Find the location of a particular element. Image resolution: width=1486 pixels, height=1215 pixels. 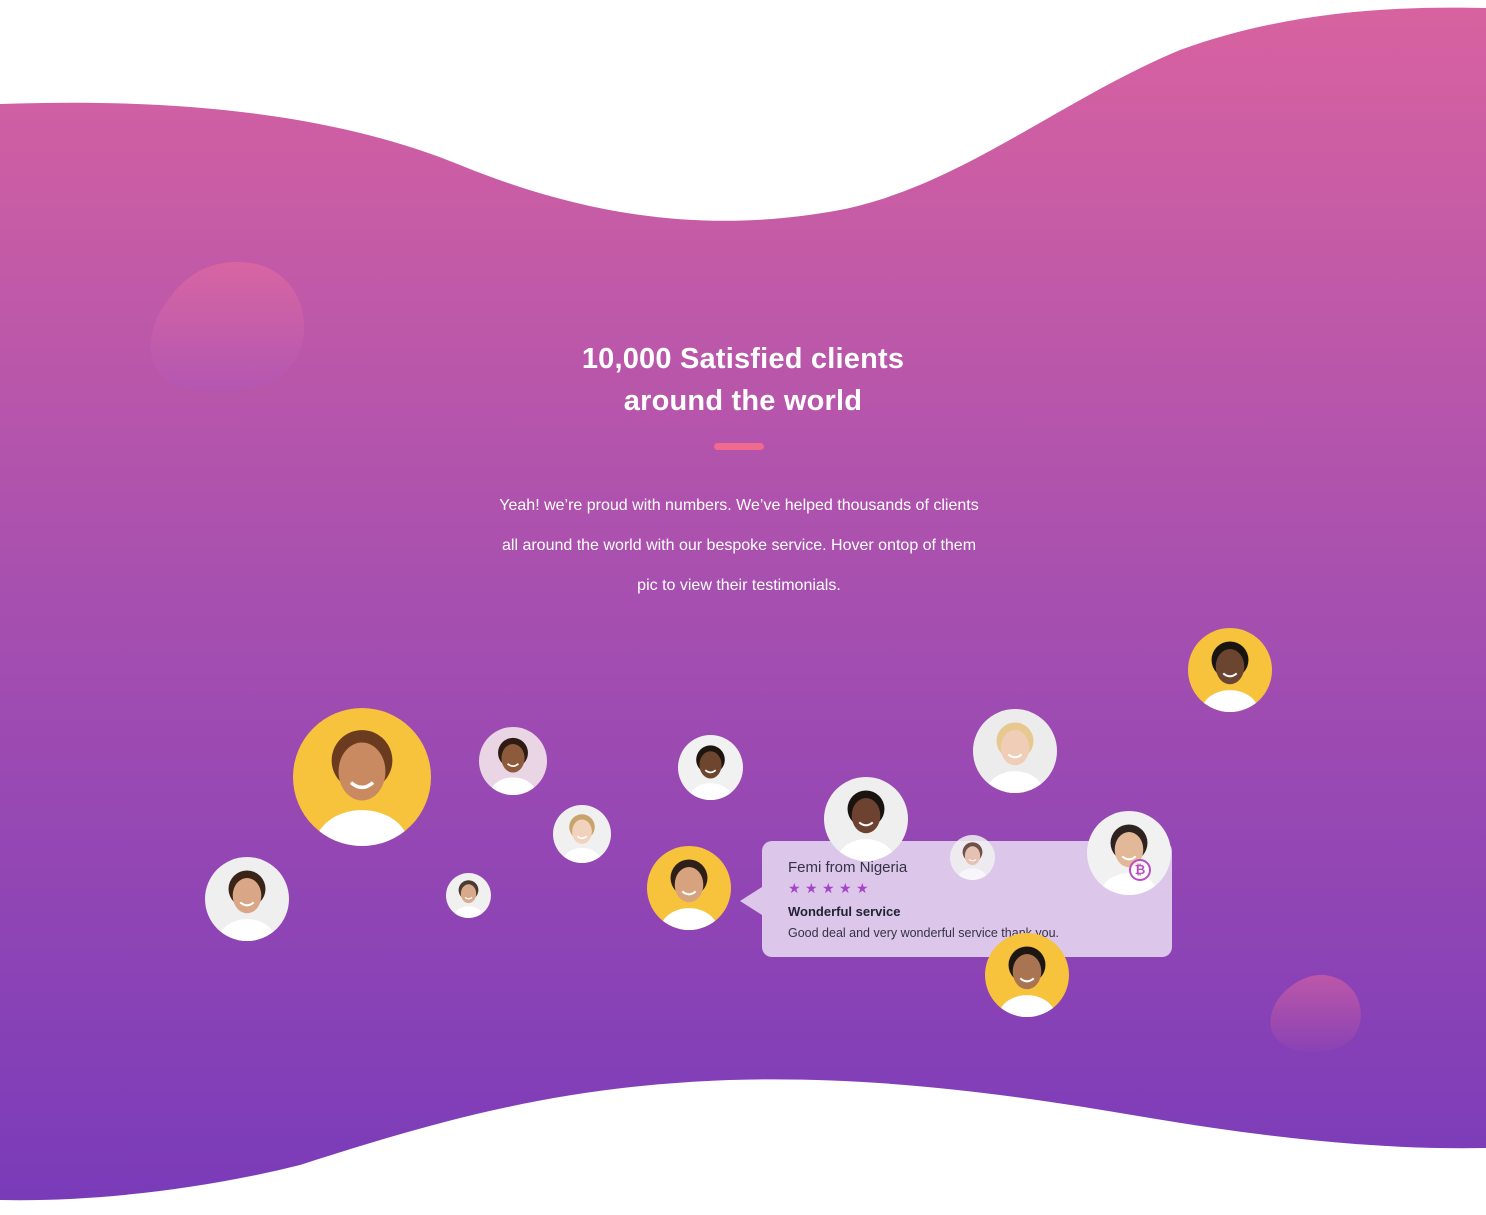

avatar-client-man-glasses-yellow is located at coordinates (1027, 975).